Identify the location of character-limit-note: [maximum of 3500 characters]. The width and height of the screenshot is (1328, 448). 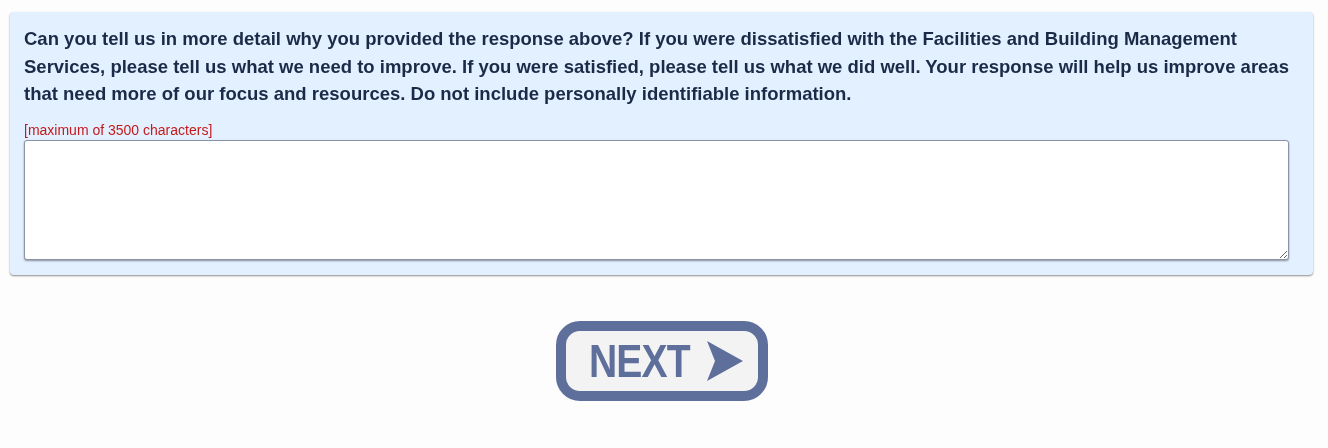
(119, 129).